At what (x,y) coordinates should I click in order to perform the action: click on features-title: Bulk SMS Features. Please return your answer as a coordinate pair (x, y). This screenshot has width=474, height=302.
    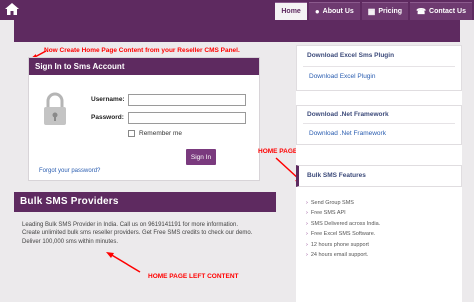
    Looking at the image, I should click on (379, 176).